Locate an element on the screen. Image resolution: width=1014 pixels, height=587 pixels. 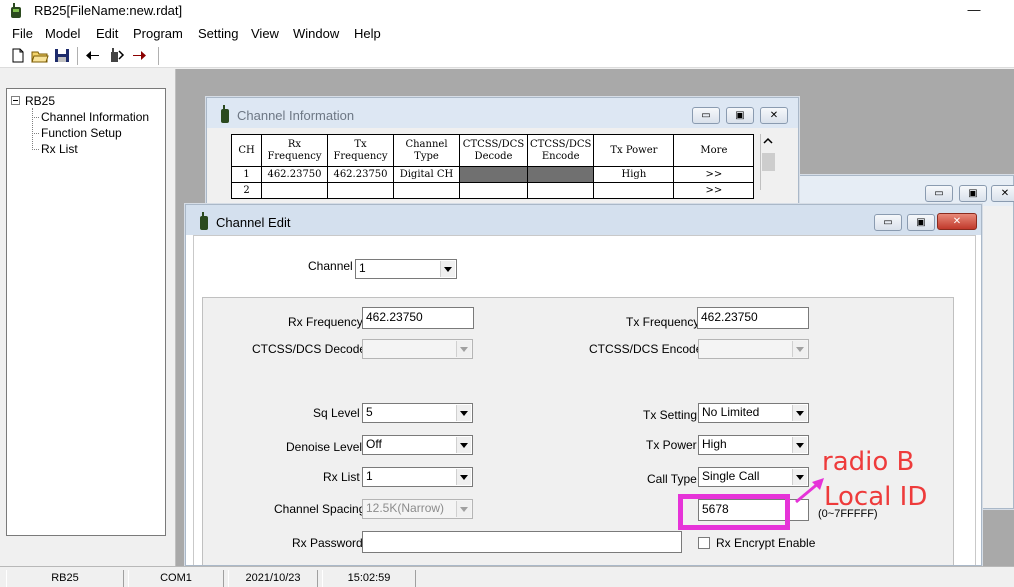
channel-spacing-select: 12.5K(Narrow) is located at coordinates (417, 509).